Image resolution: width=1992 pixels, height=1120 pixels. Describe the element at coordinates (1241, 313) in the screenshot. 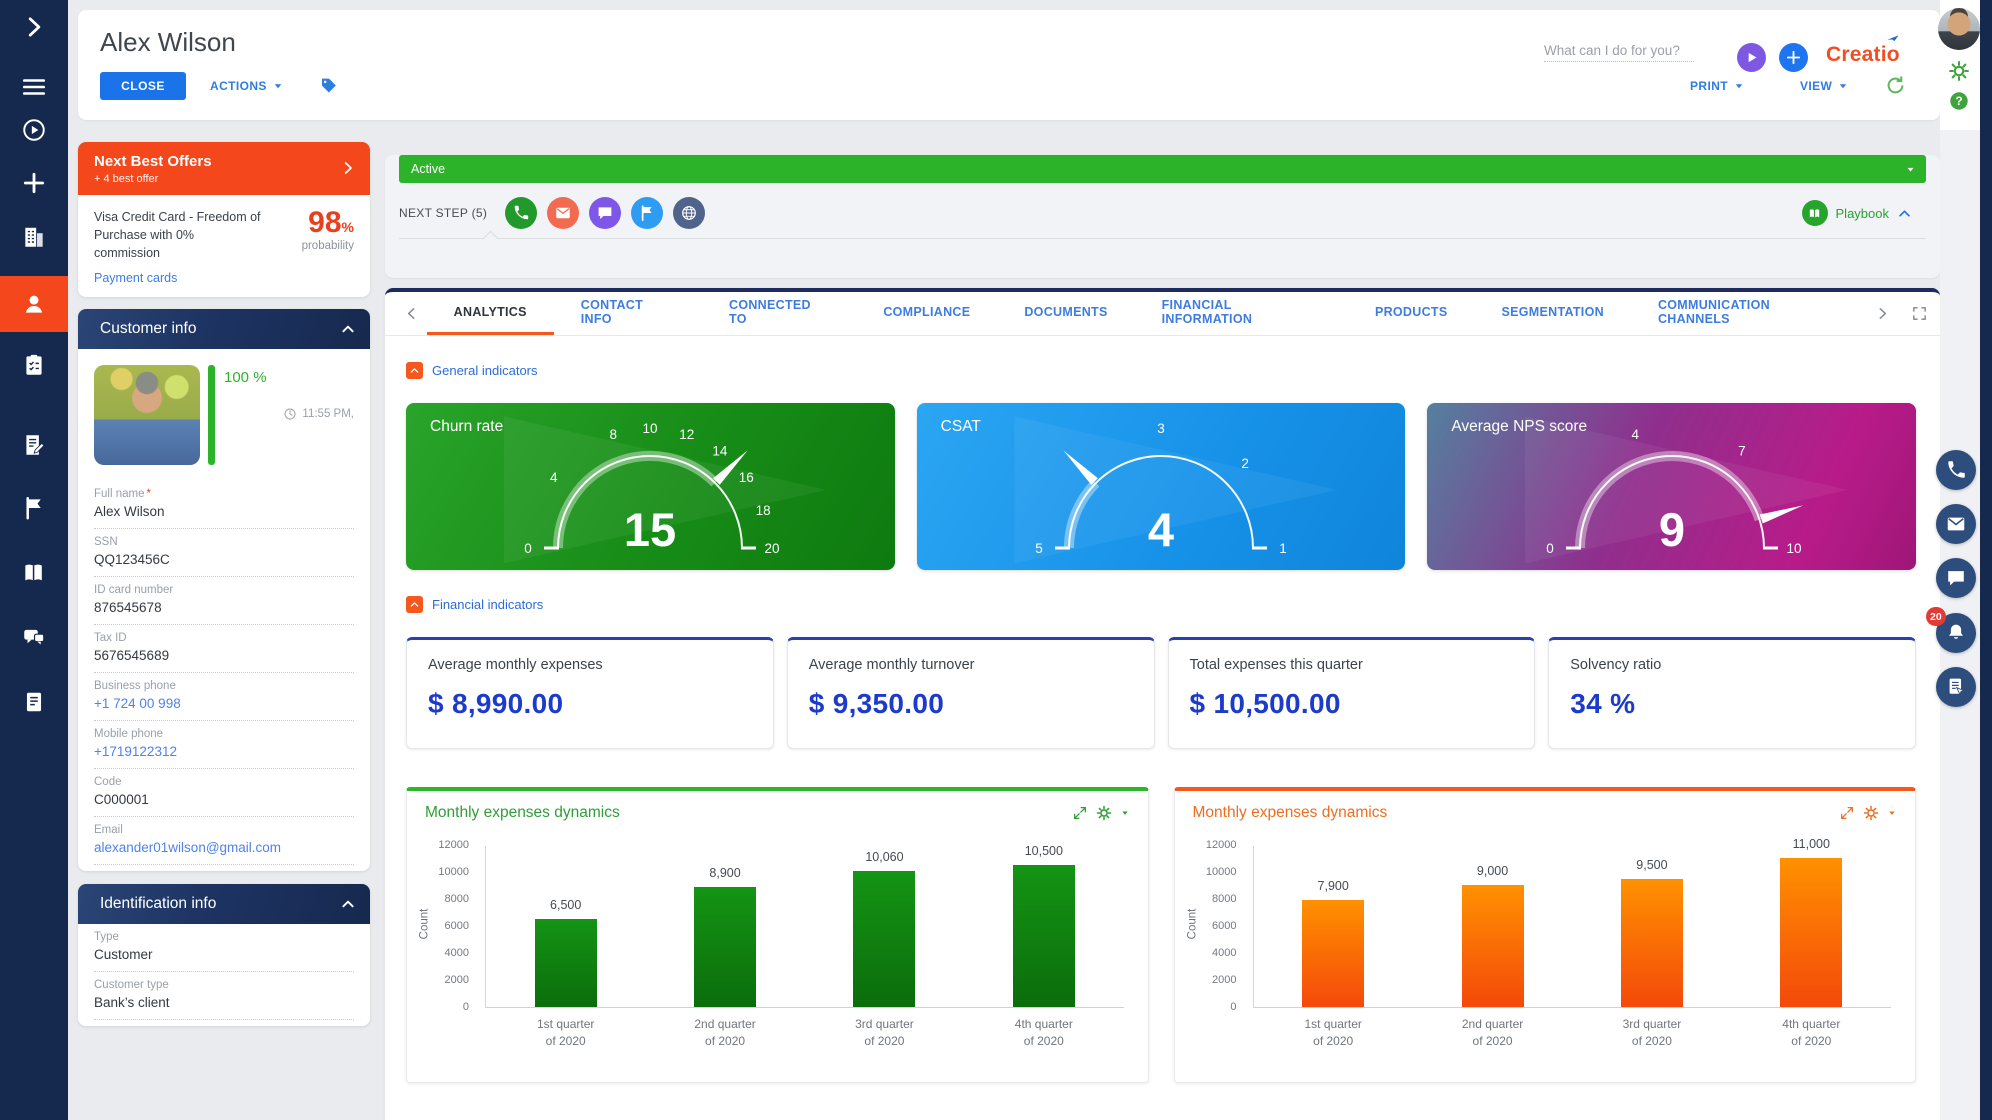

I see `tab-financial-information: FINANCIAL INFORMATION` at that location.